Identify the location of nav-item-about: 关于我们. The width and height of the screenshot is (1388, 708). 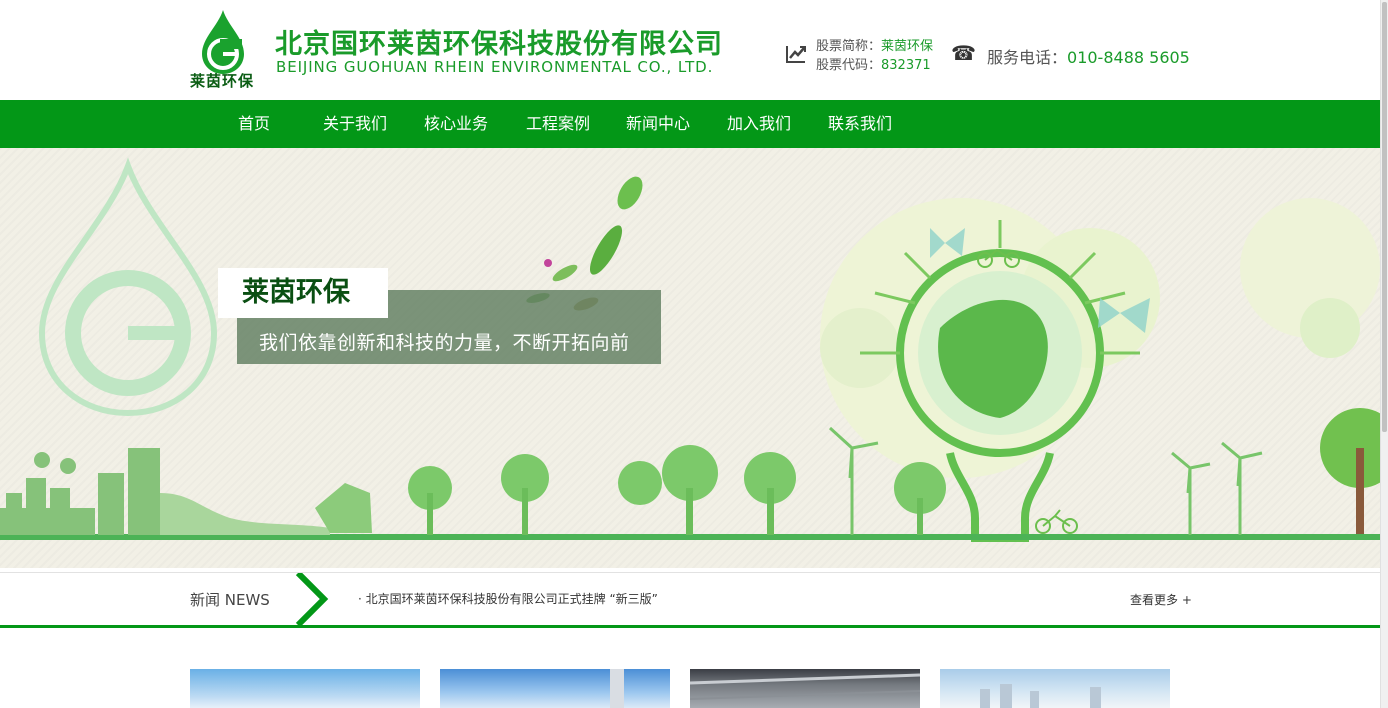
(355, 124).